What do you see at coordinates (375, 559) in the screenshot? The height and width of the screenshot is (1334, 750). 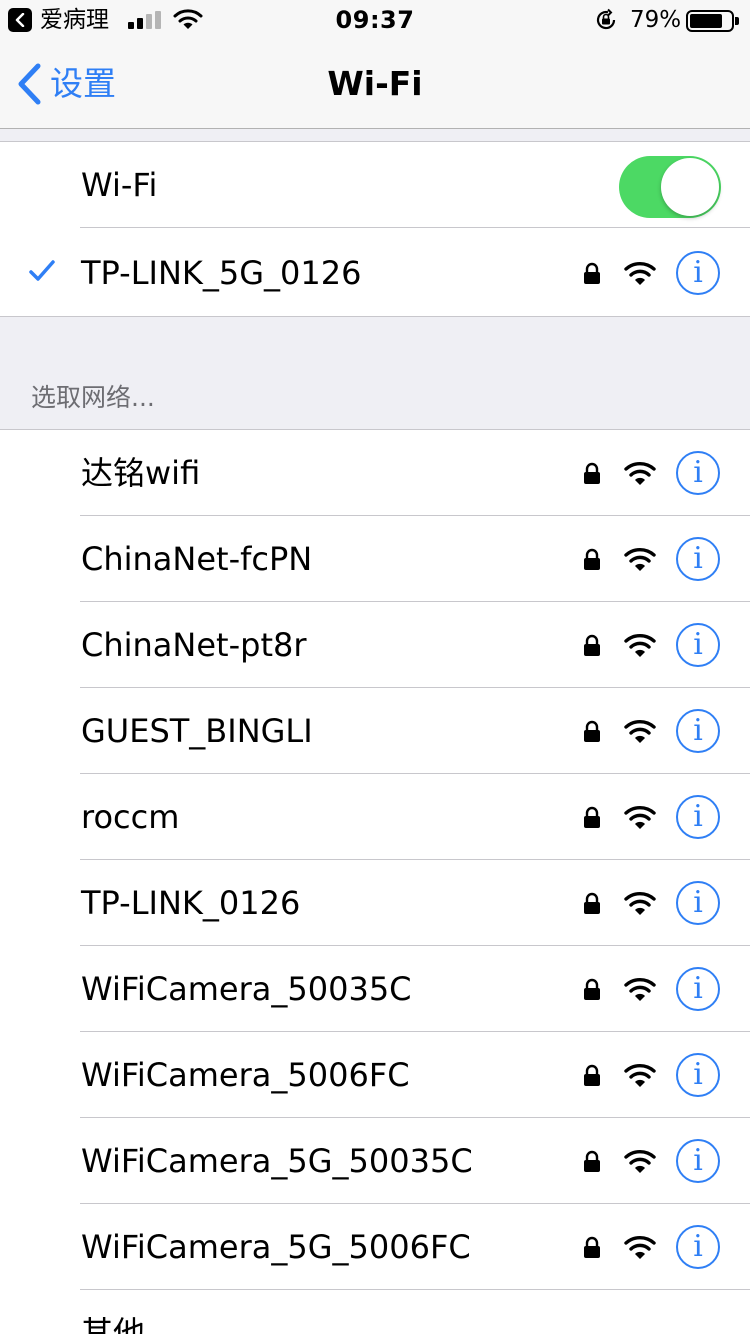 I see `network-row: ChinaNet-fcPN i` at bounding box center [375, 559].